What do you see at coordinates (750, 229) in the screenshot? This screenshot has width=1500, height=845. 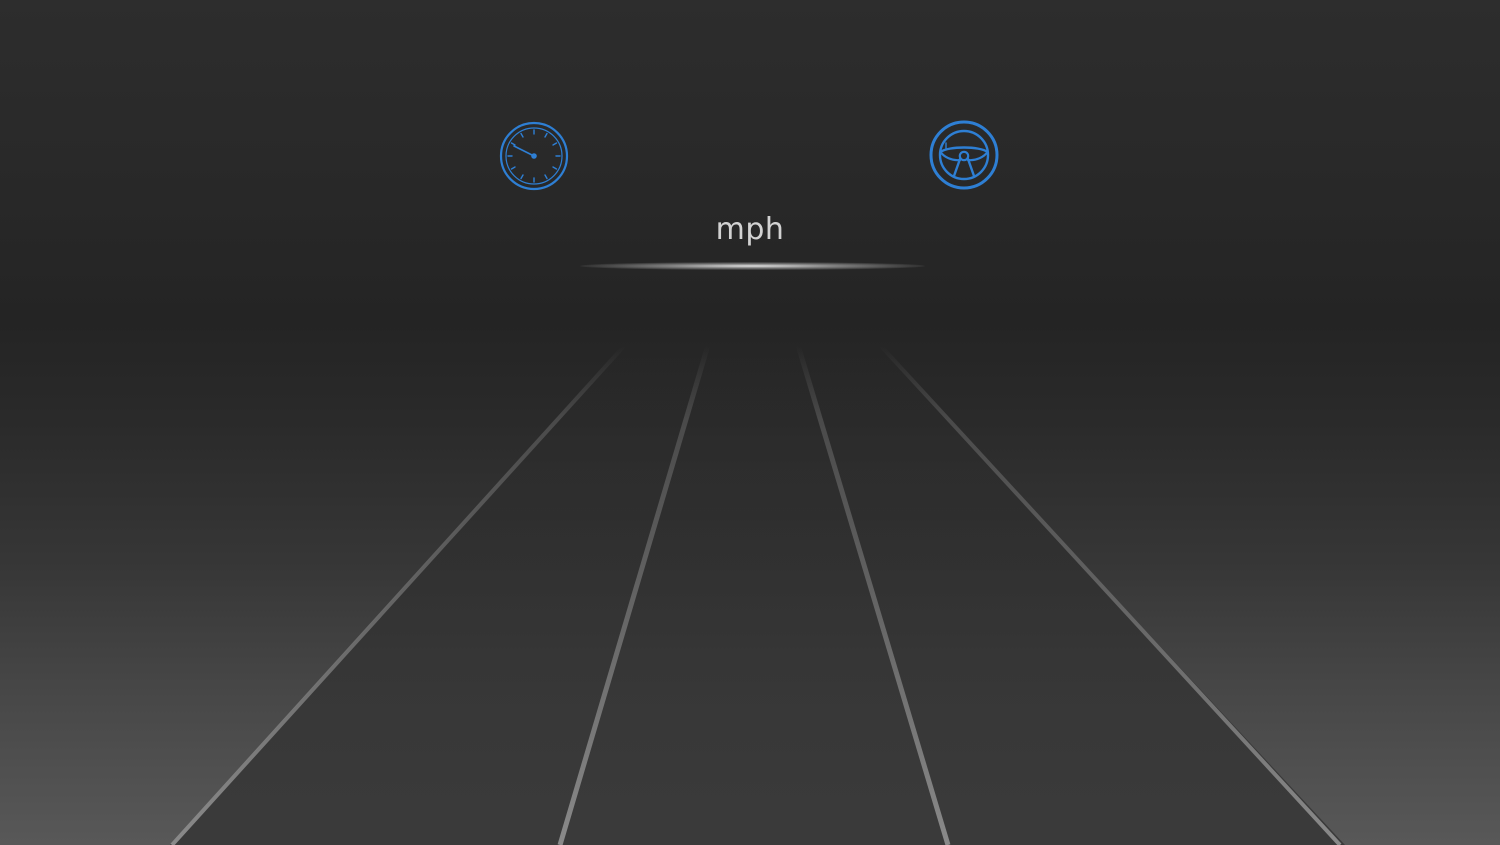 I see `speed-unit-label: mph` at bounding box center [750, 229].